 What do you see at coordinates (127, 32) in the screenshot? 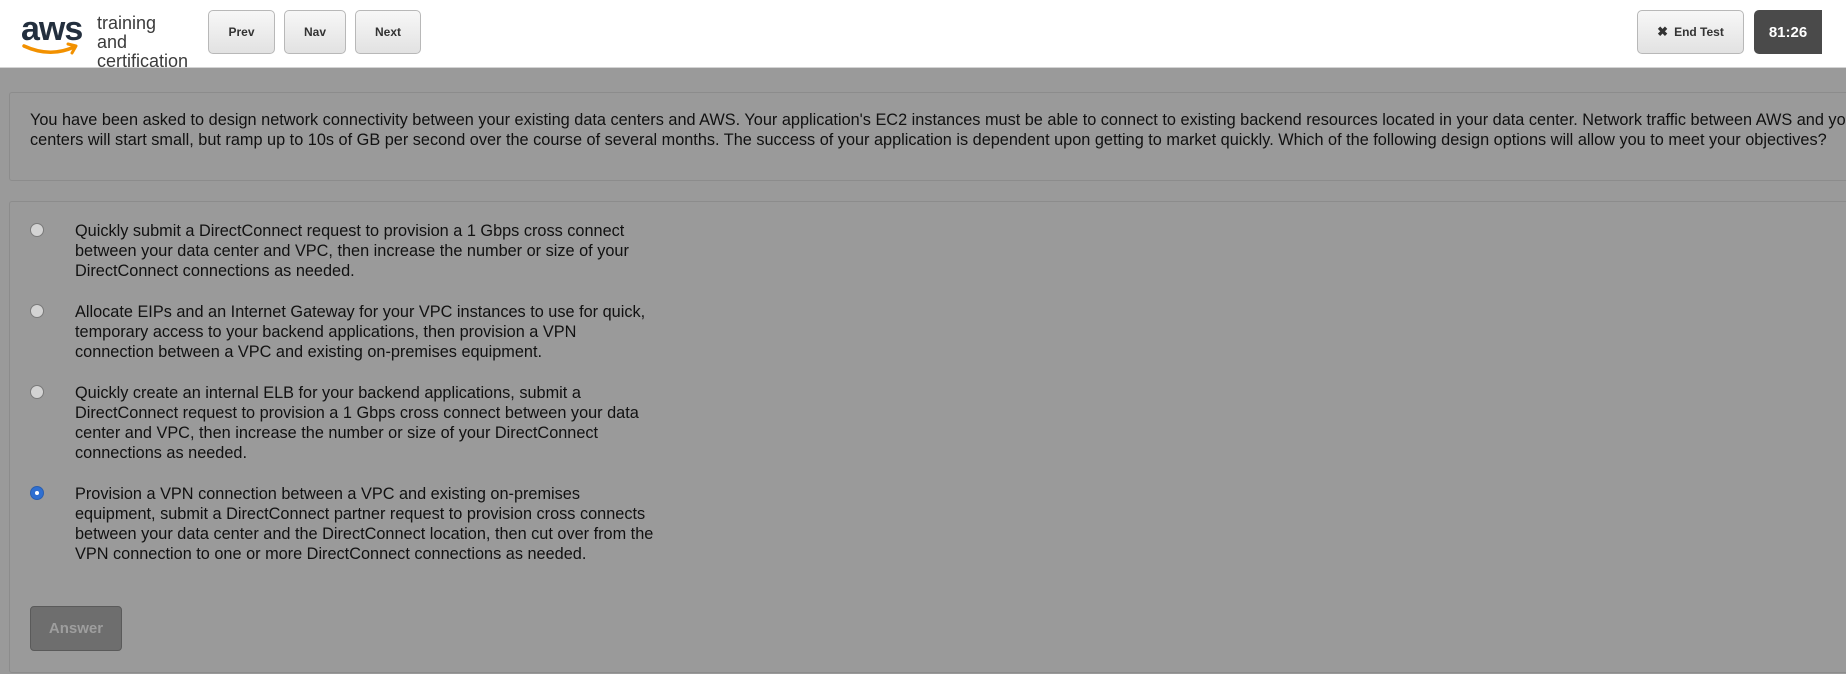
I see `logo-subtitle-line1: training and` at bounding box center [127, 32].